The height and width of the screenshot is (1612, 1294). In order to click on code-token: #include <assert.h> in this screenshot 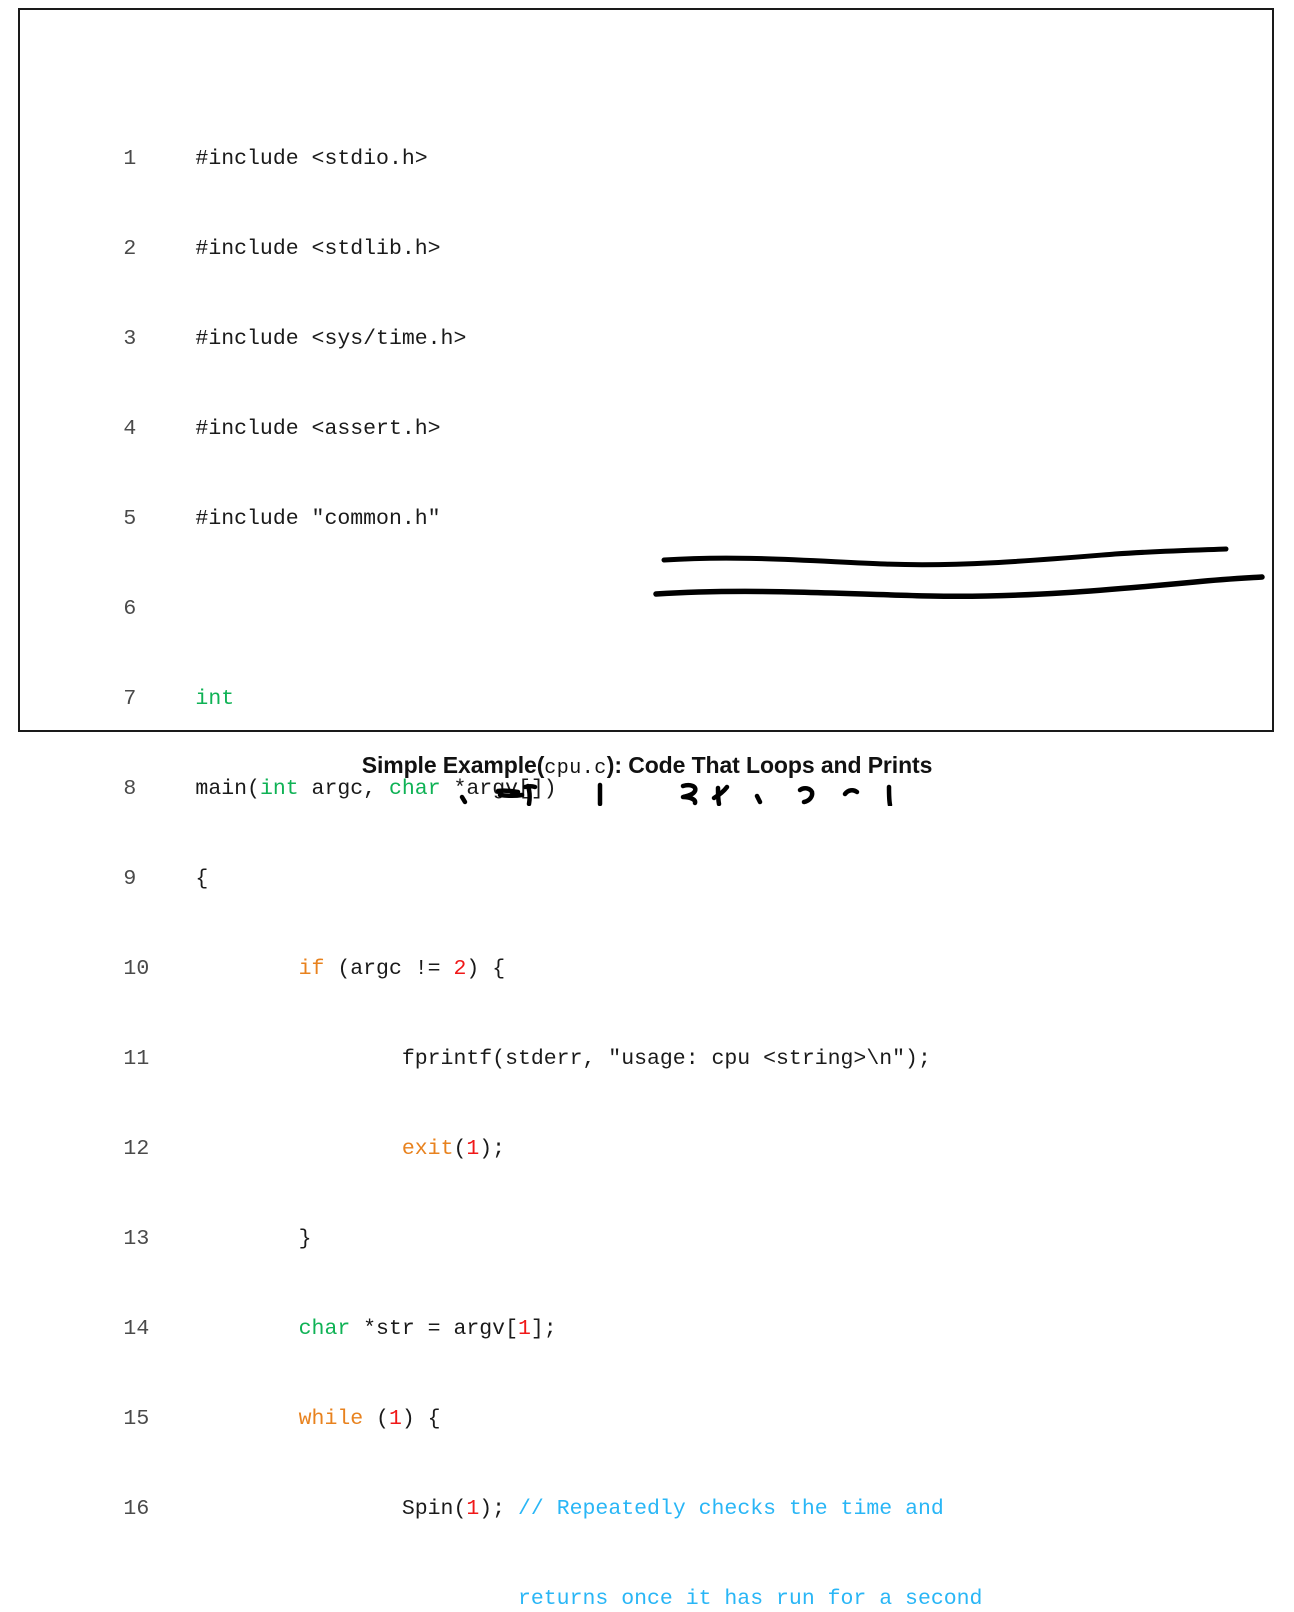, I will do `click(318, 429)`.